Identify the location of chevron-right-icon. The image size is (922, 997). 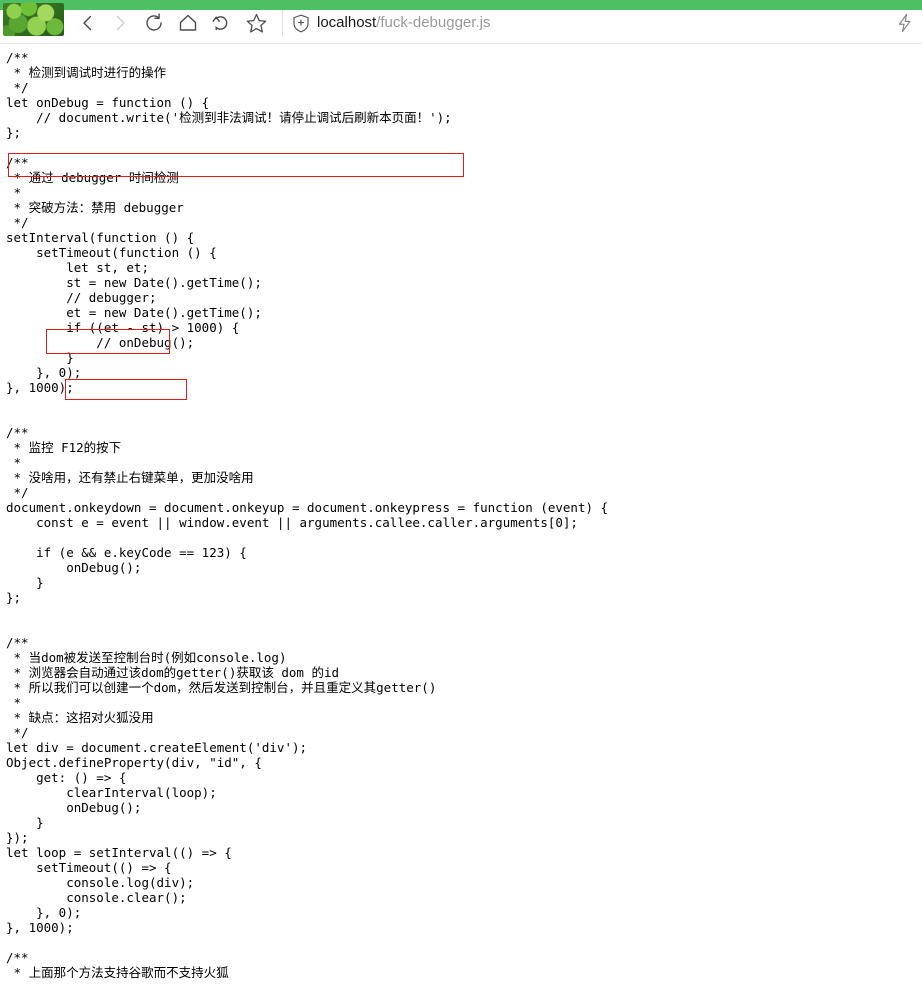
(120, 23).